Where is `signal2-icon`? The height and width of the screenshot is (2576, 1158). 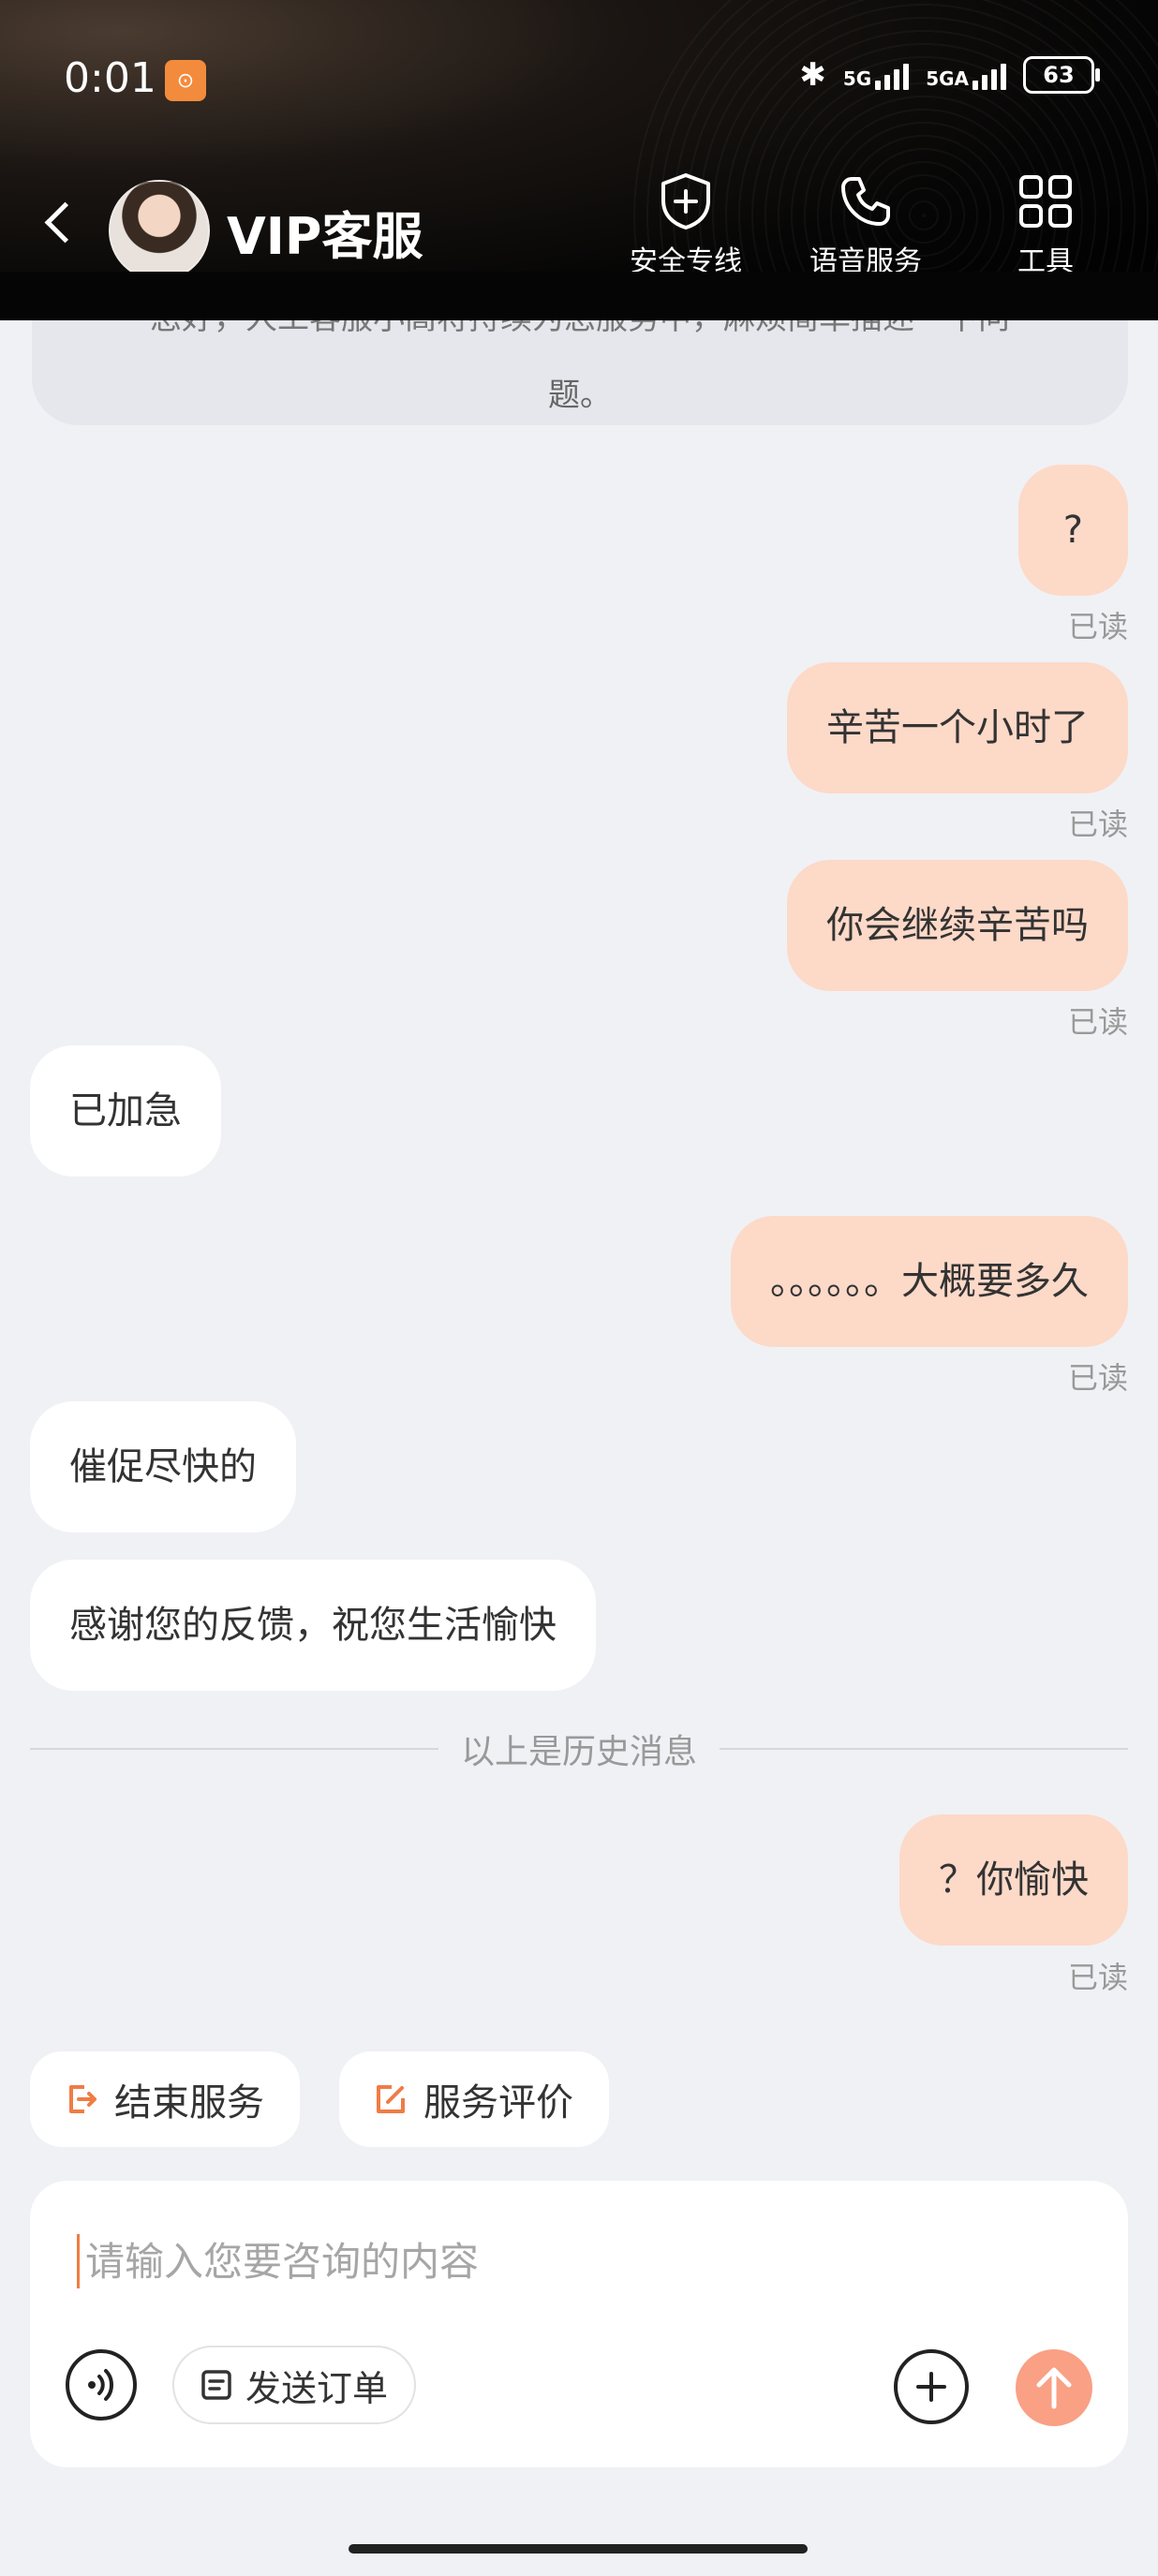
signal2-icon is located at coordinates (989, 75).